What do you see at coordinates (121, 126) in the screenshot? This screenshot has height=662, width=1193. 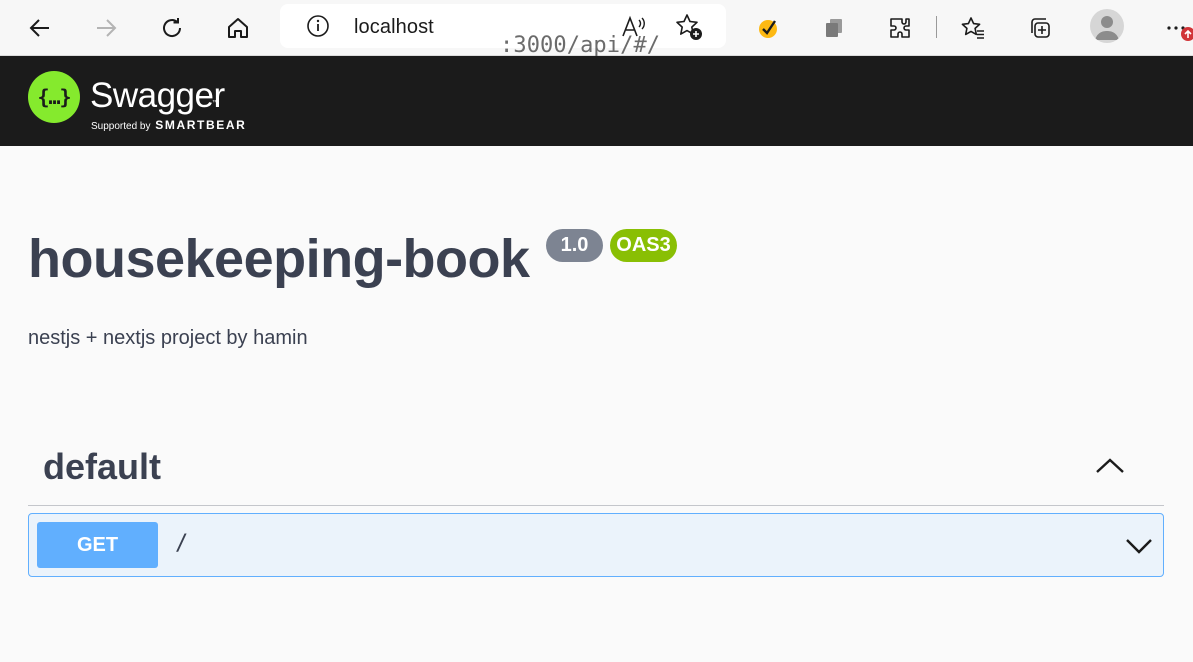 I see `supported-by-text: Supported by` at bounding box center [121, 126].